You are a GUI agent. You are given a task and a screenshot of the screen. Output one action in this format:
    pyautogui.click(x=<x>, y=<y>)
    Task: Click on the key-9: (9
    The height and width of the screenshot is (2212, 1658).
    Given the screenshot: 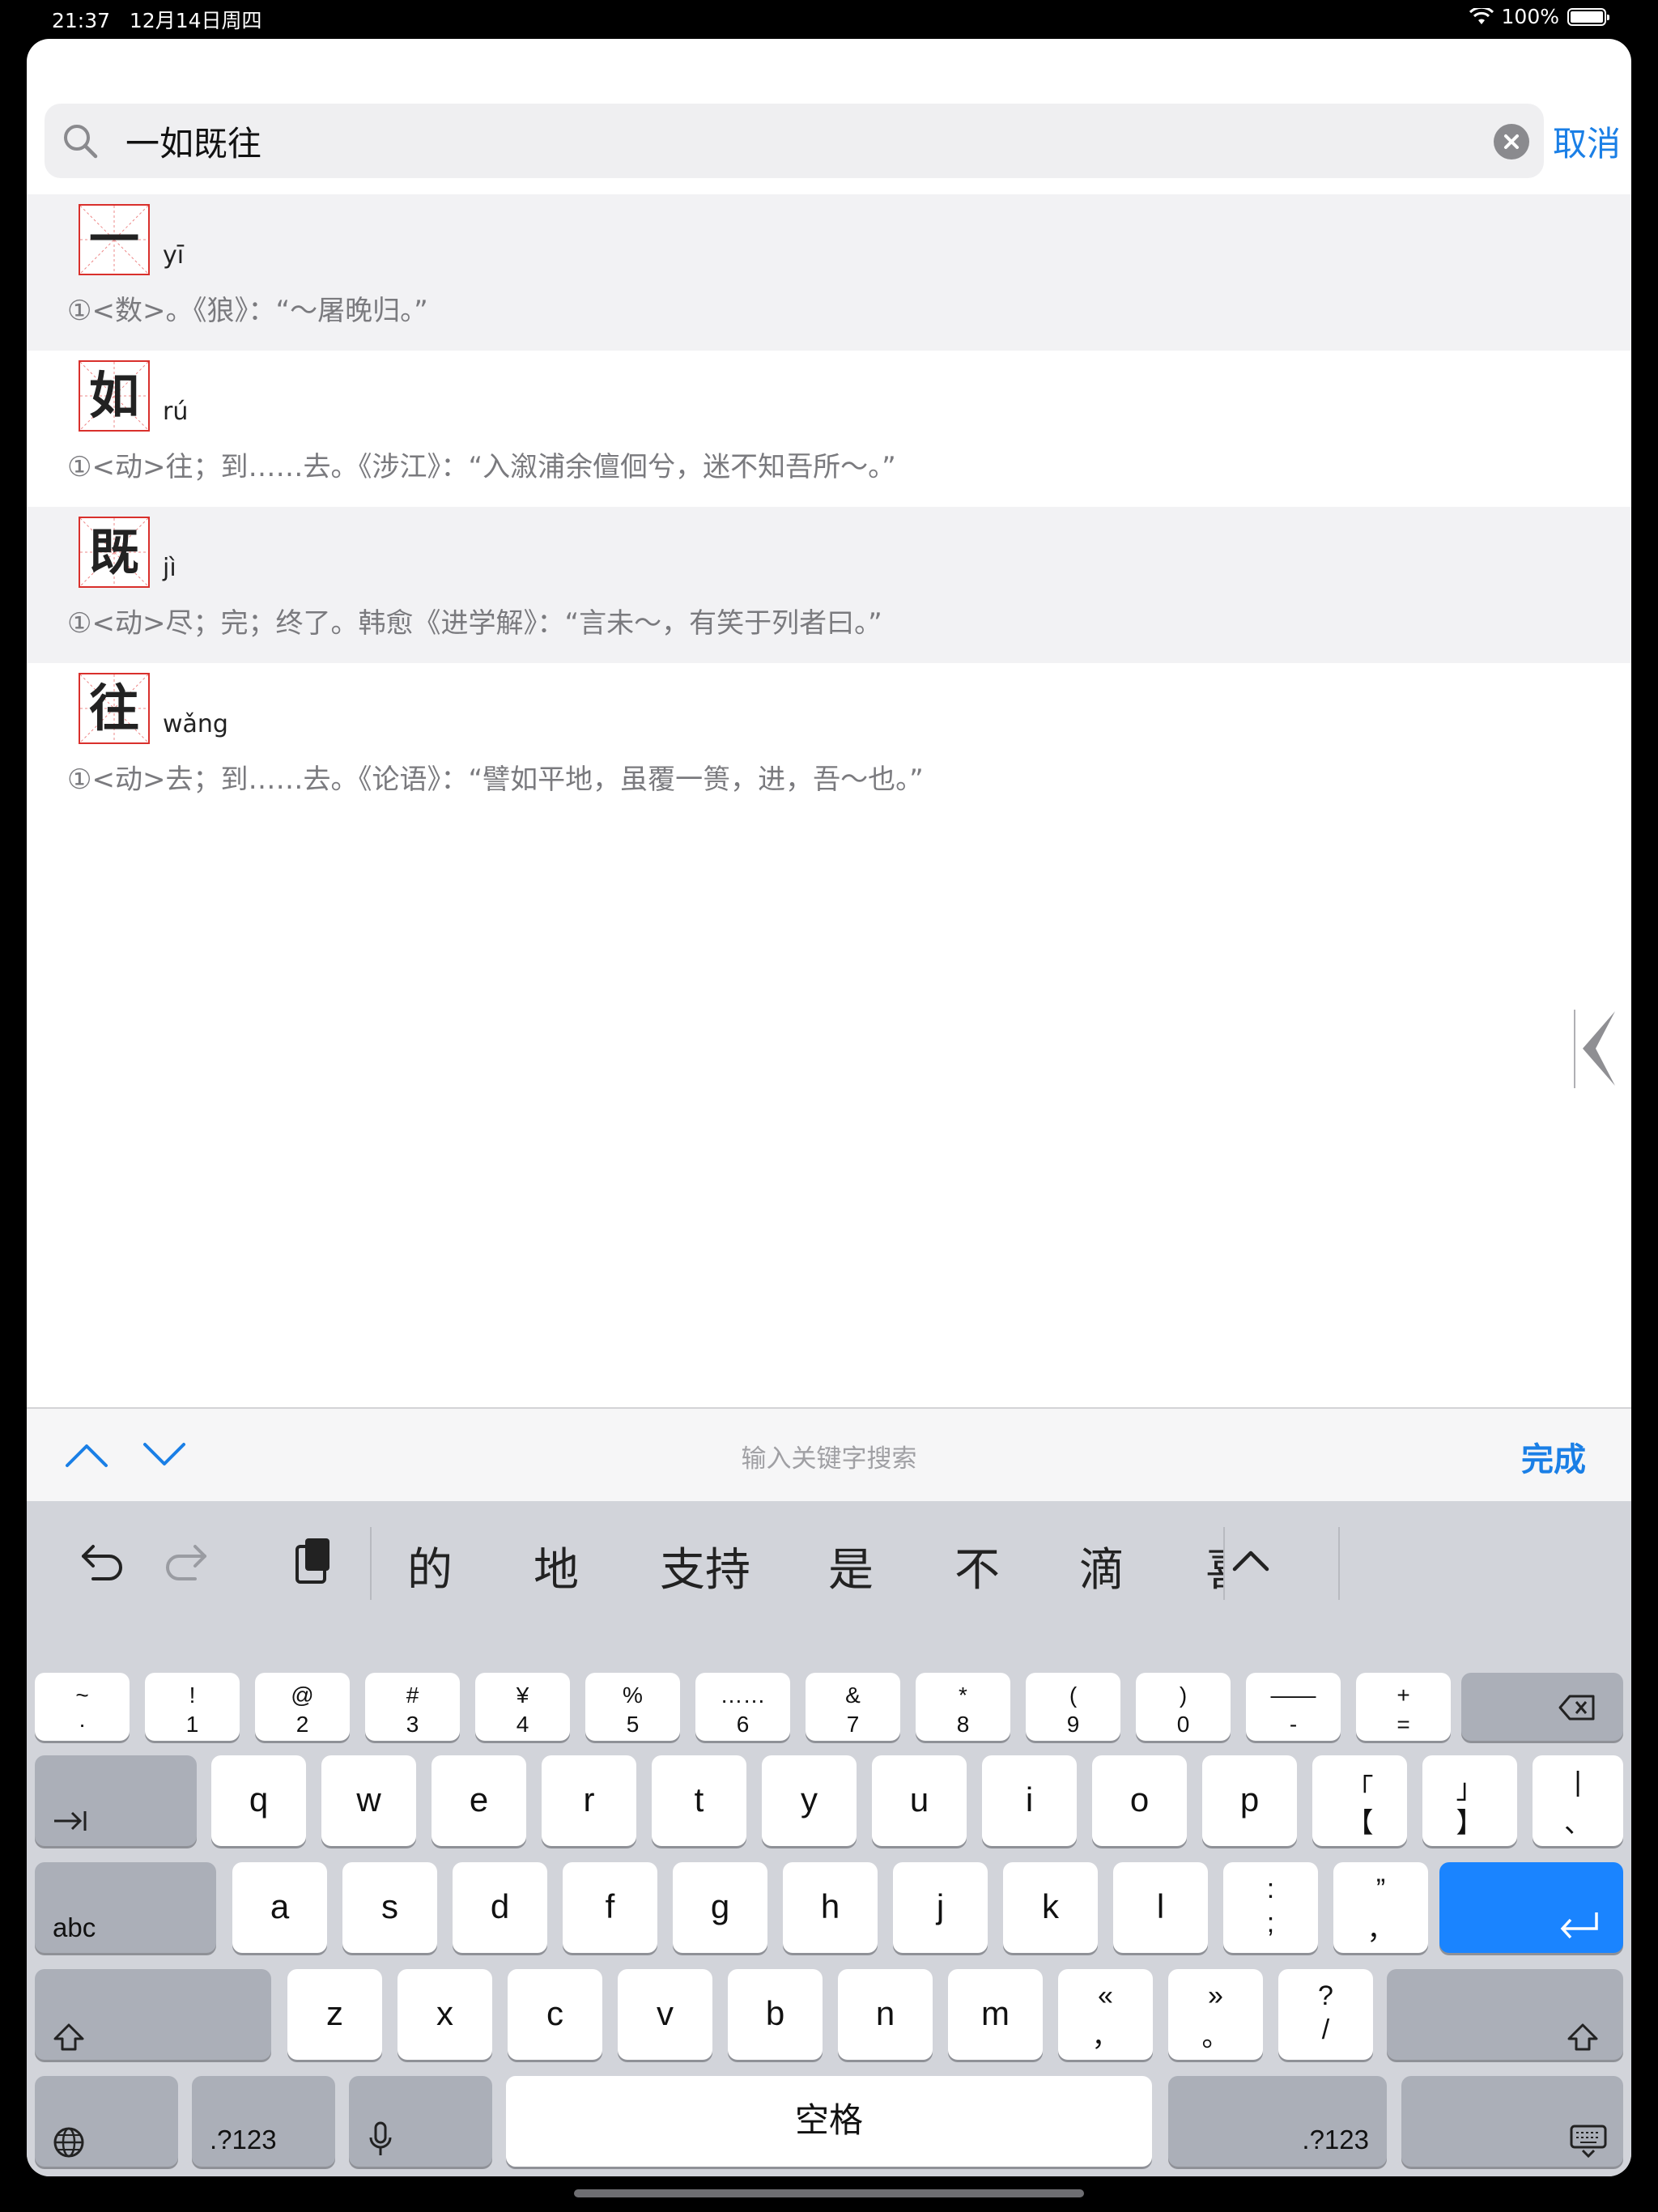 What is the action you would take?
    pyautogui.click(x=1073, y=1707)
    